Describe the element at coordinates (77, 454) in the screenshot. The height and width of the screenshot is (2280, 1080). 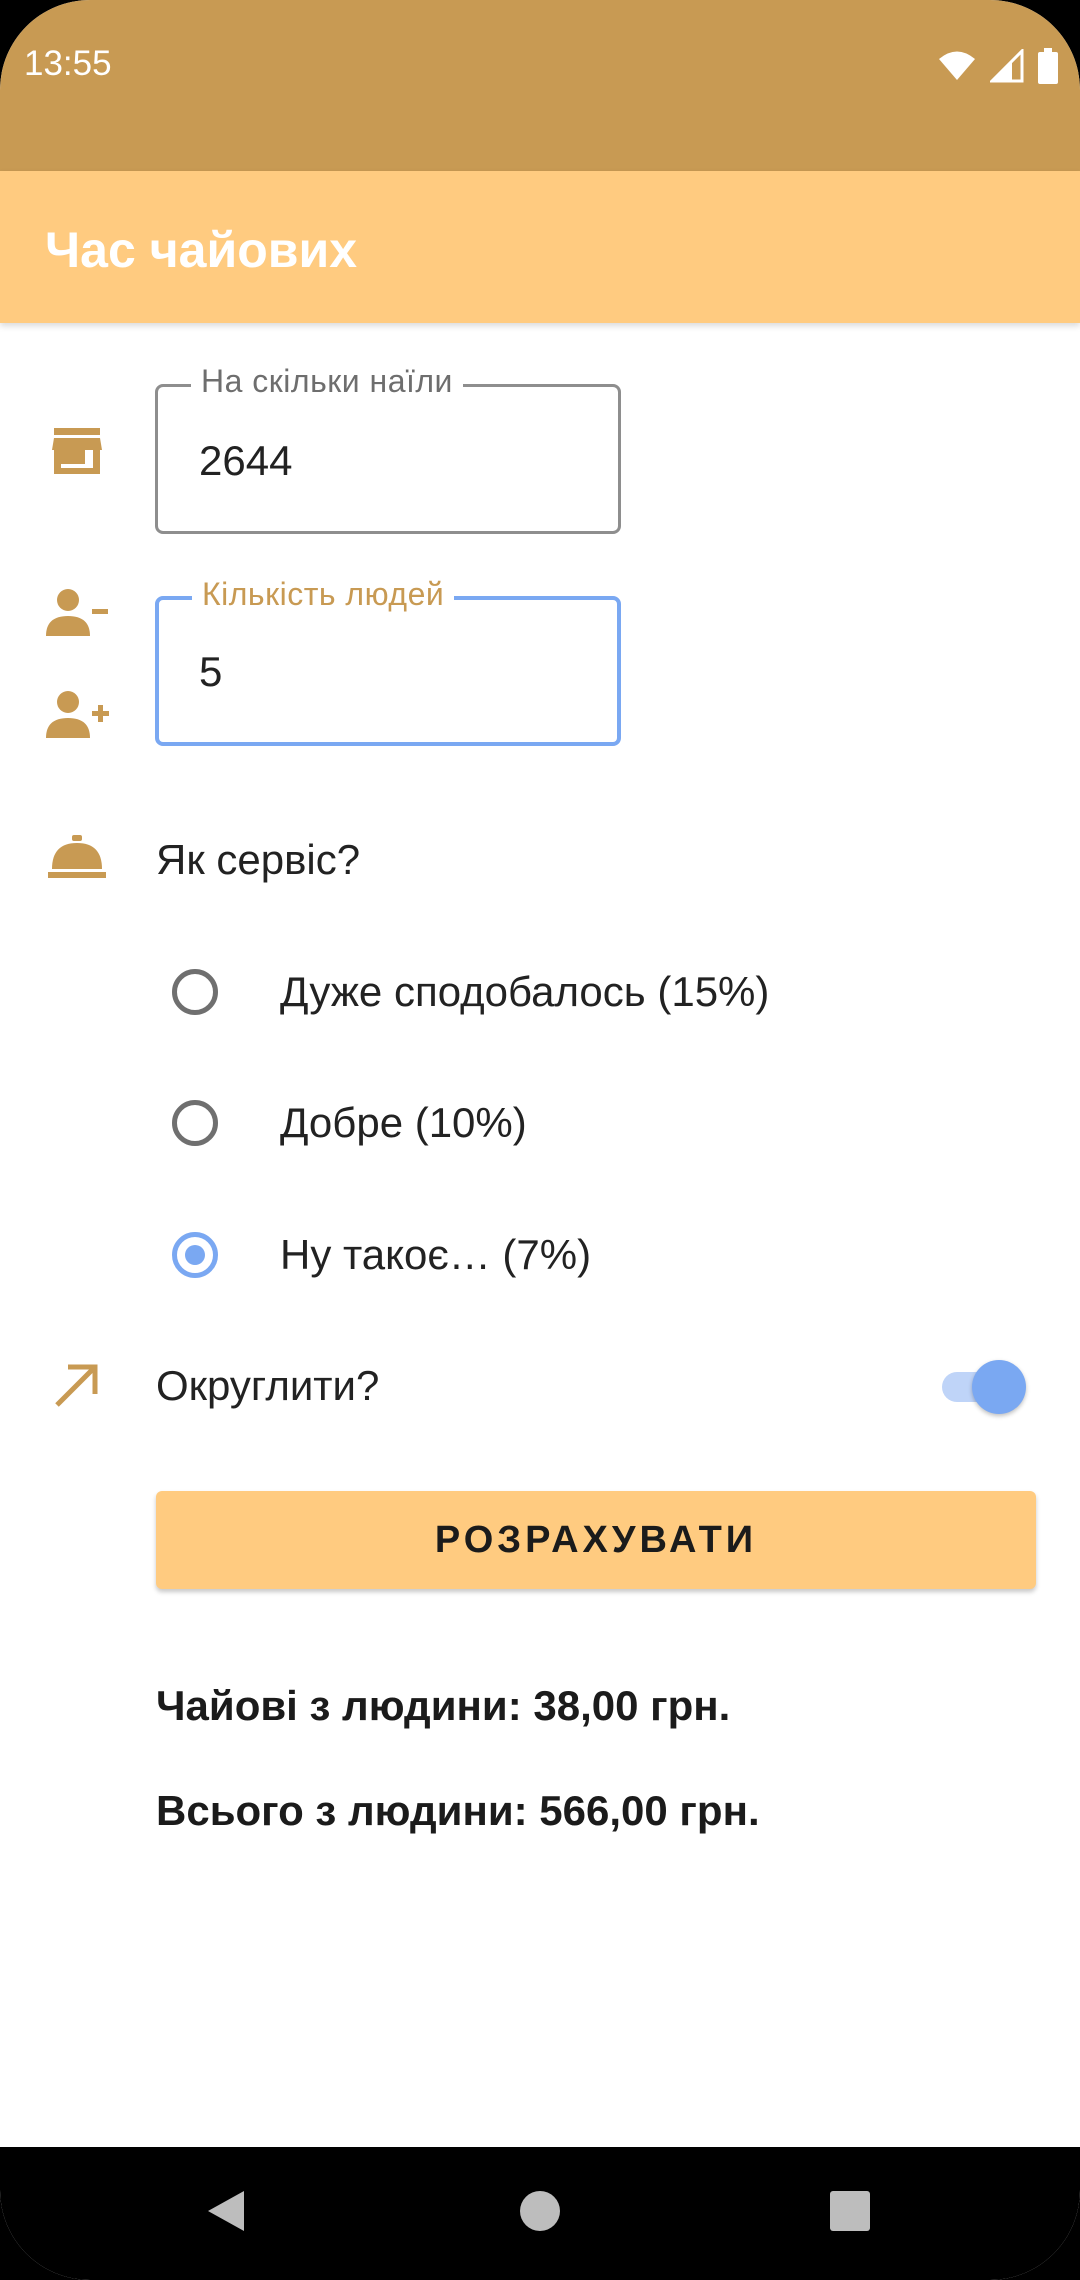
I see `store-icon` at that location.